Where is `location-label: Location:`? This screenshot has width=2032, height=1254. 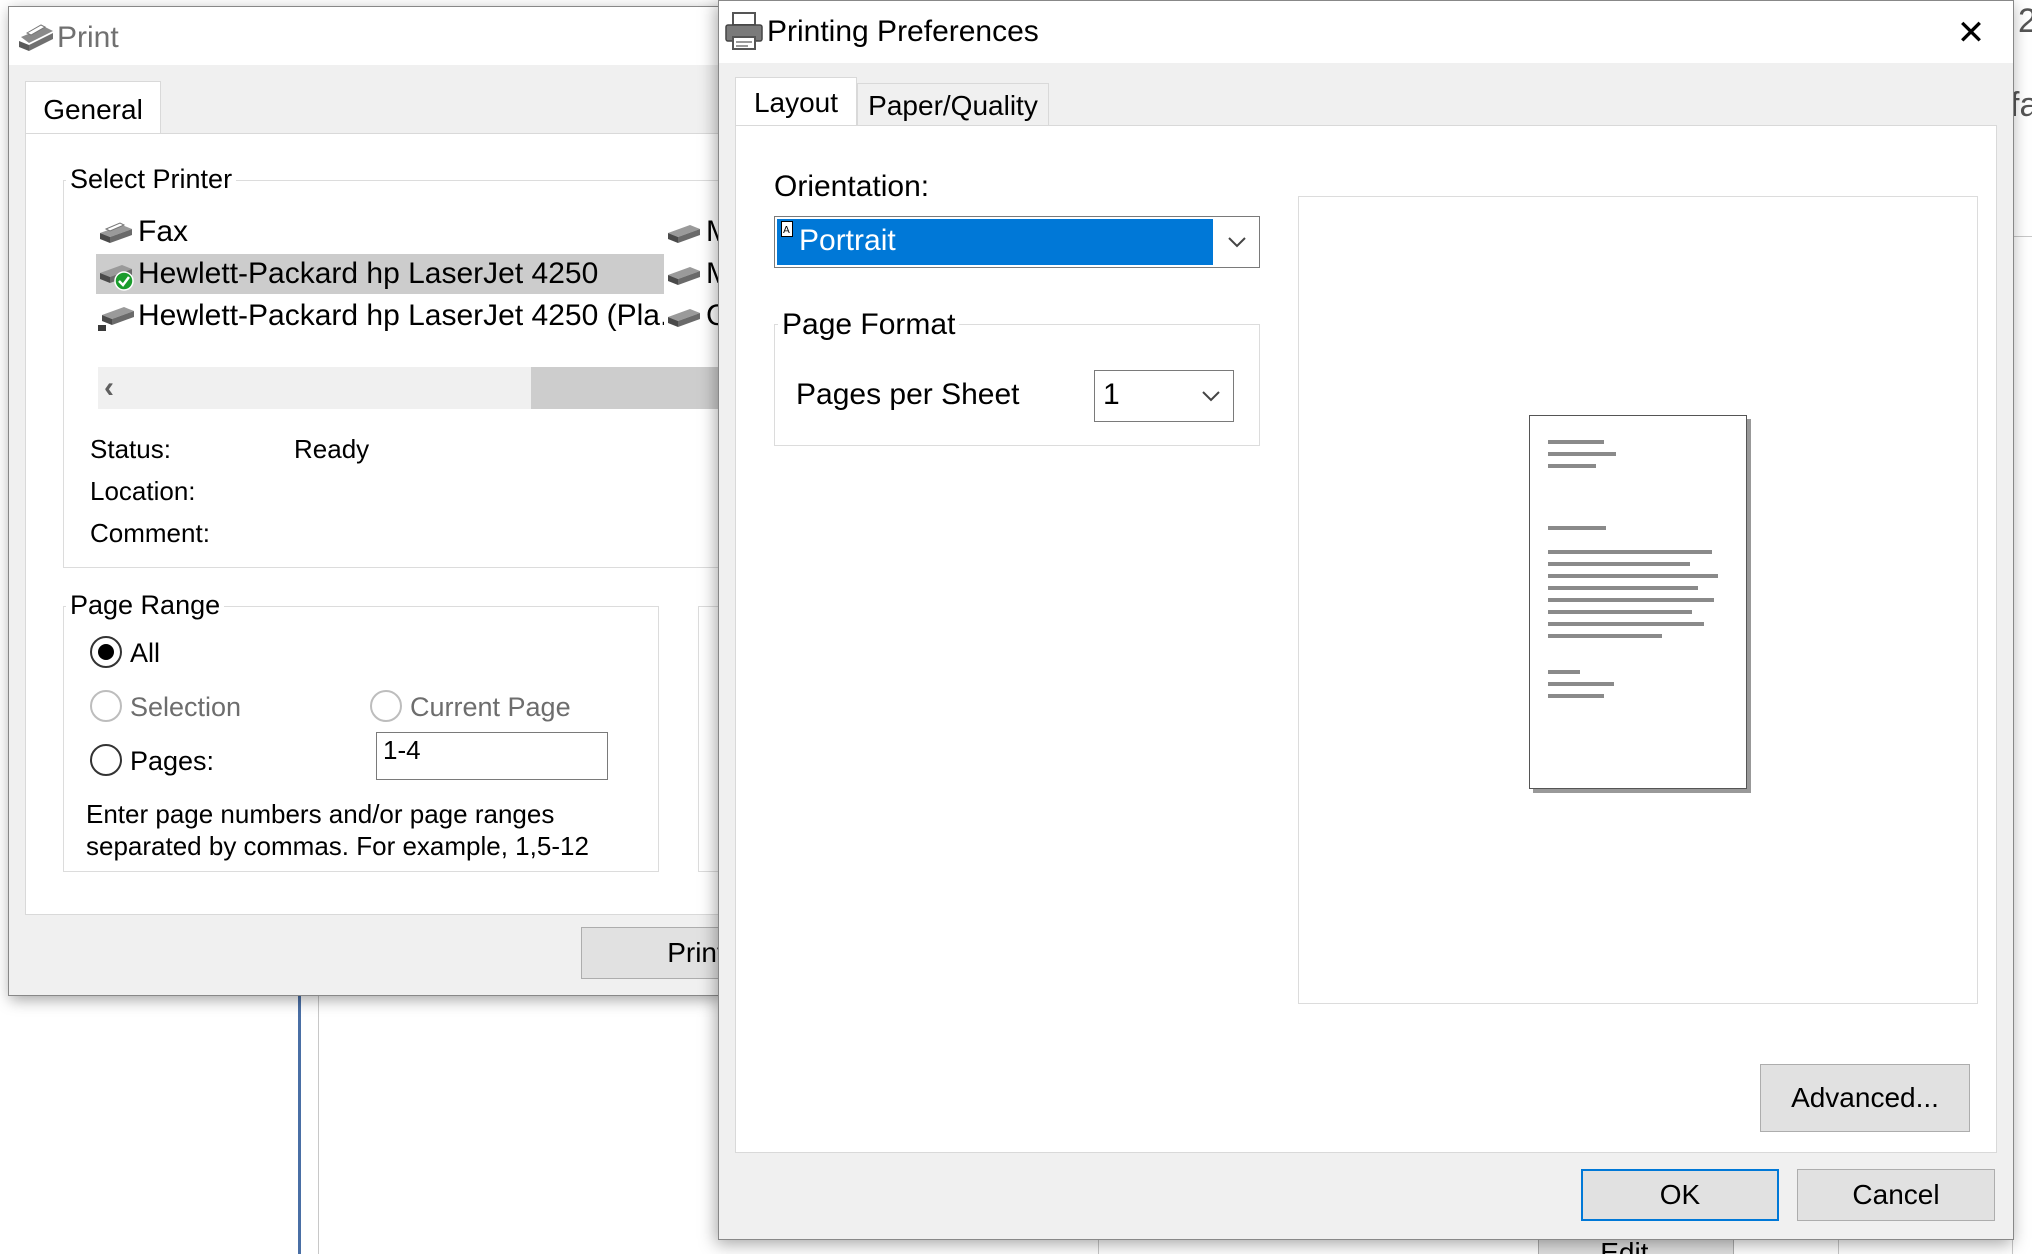 location-label: Location: is located at coordinates (143, 491).